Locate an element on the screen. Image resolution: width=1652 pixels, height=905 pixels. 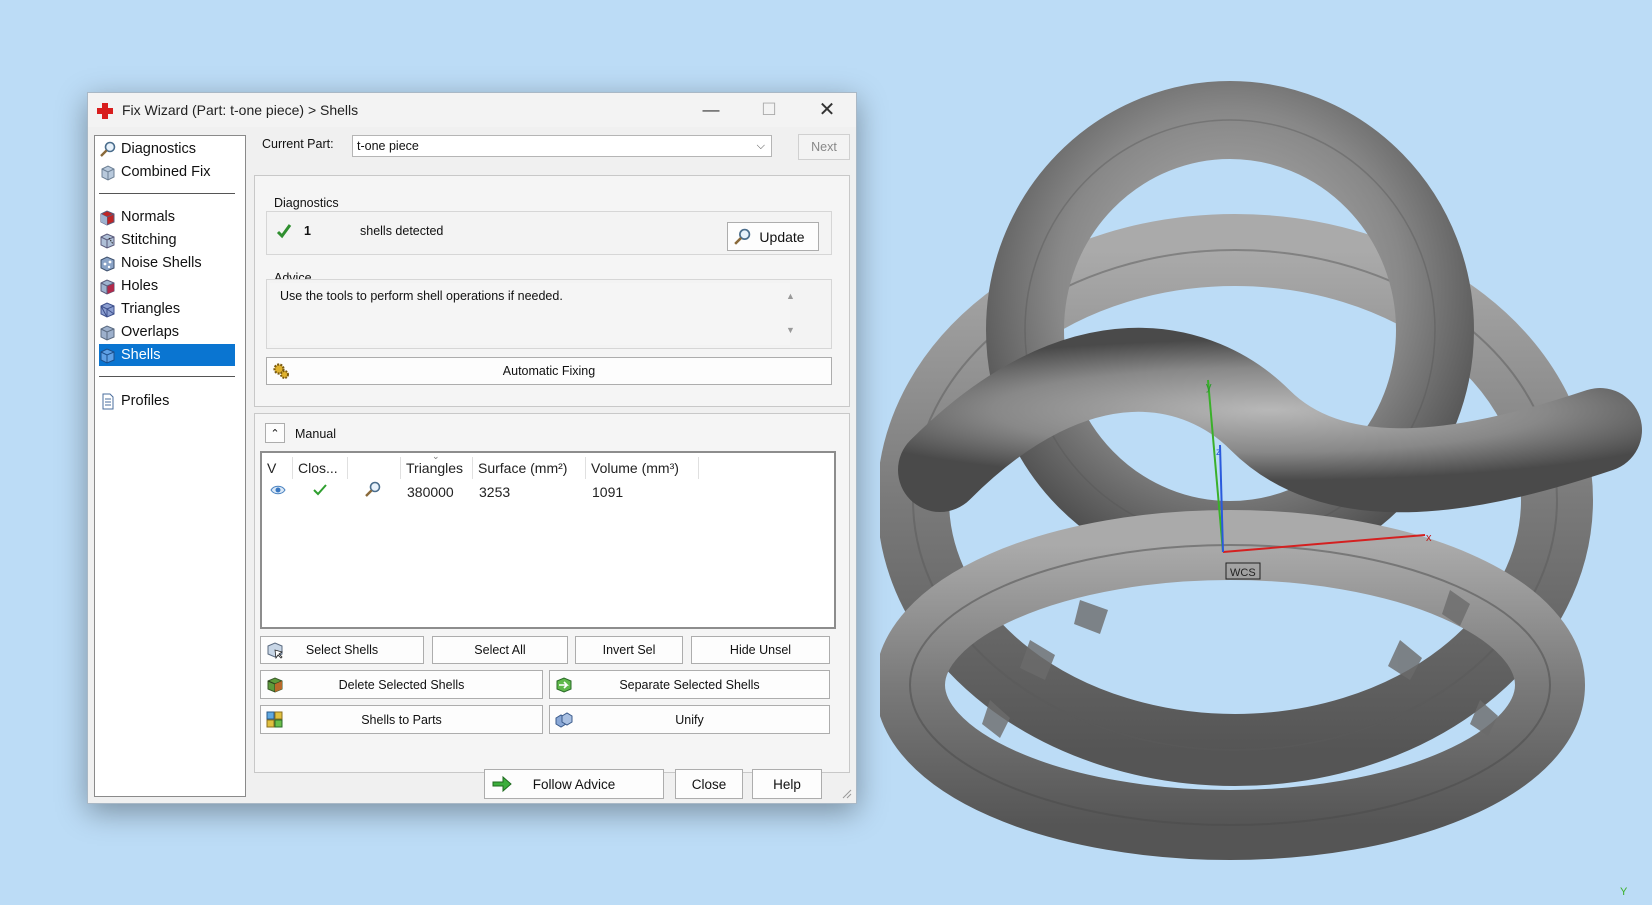
corner-axis-label: Y is located at coordinates (1624, 892).